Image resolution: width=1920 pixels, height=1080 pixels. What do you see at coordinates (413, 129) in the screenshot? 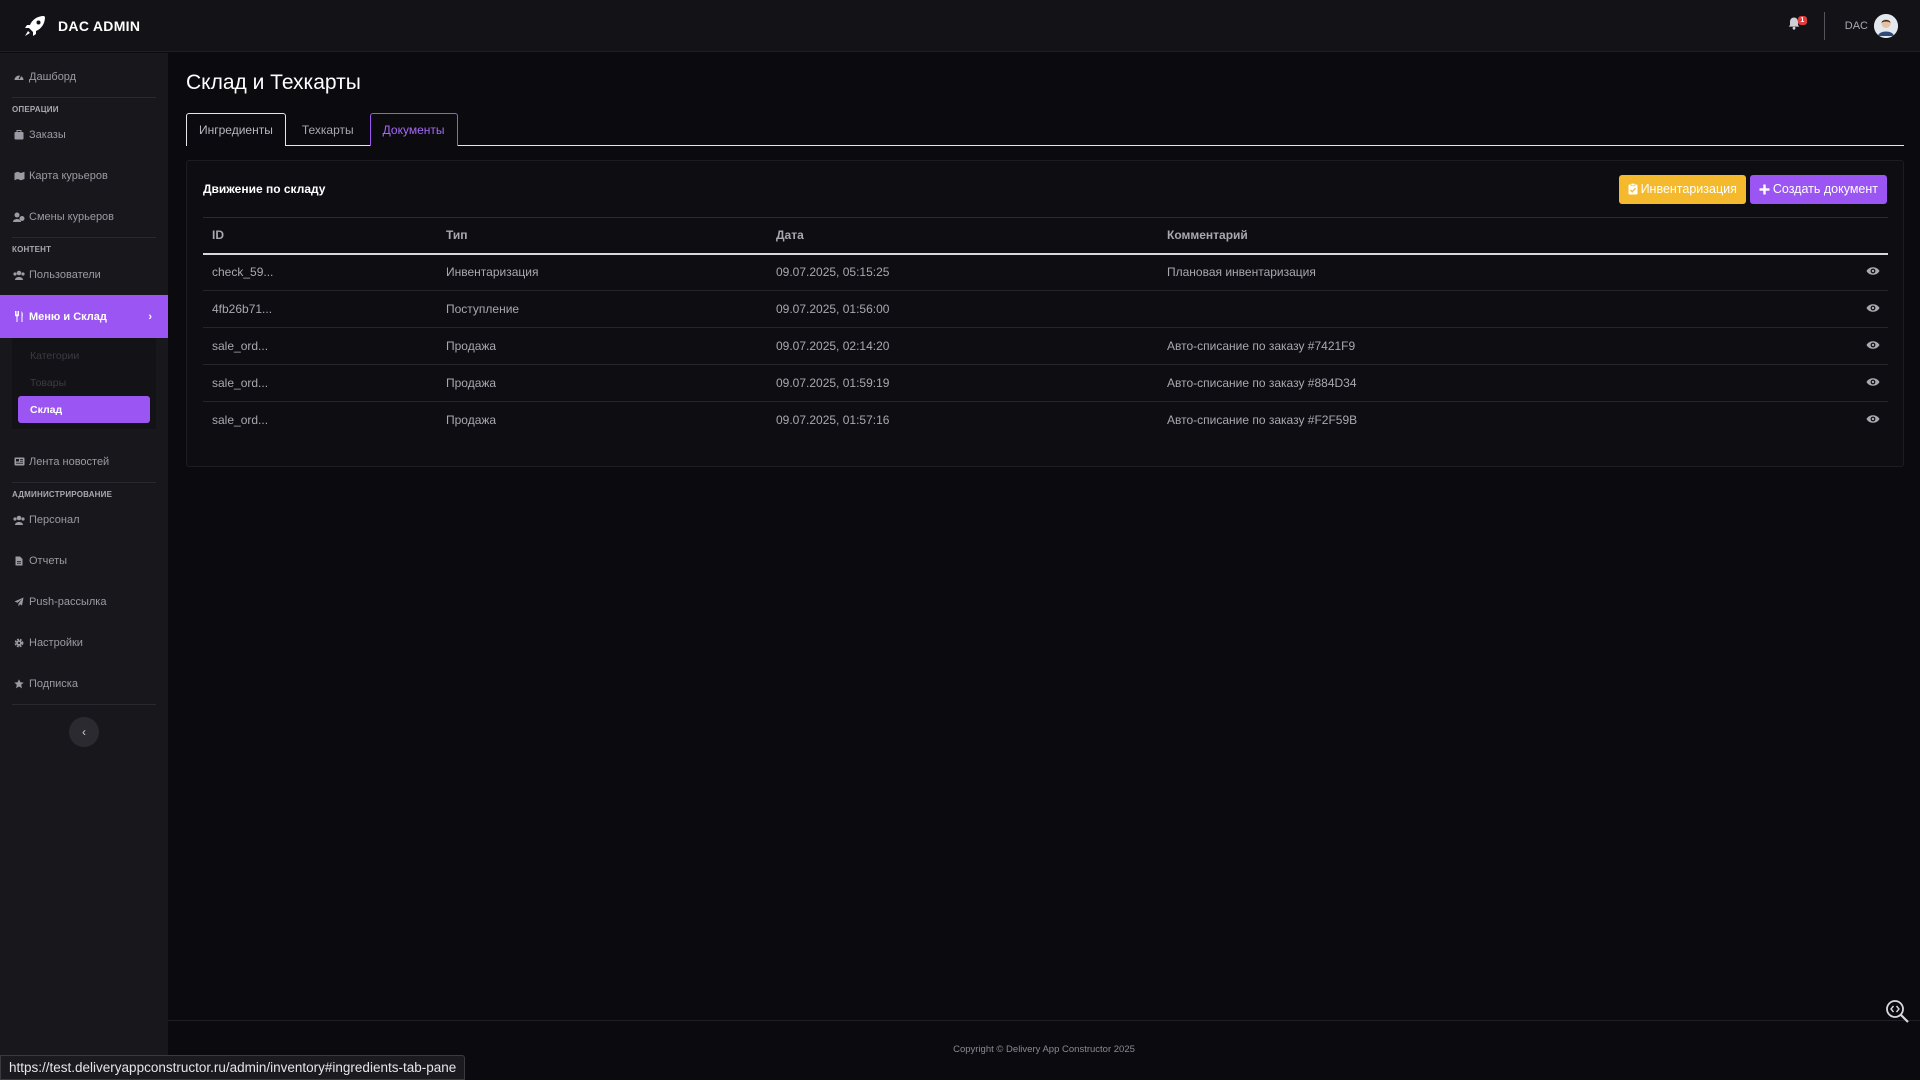
I see `tab-documents: Документы` at bounding box center [413, 129].